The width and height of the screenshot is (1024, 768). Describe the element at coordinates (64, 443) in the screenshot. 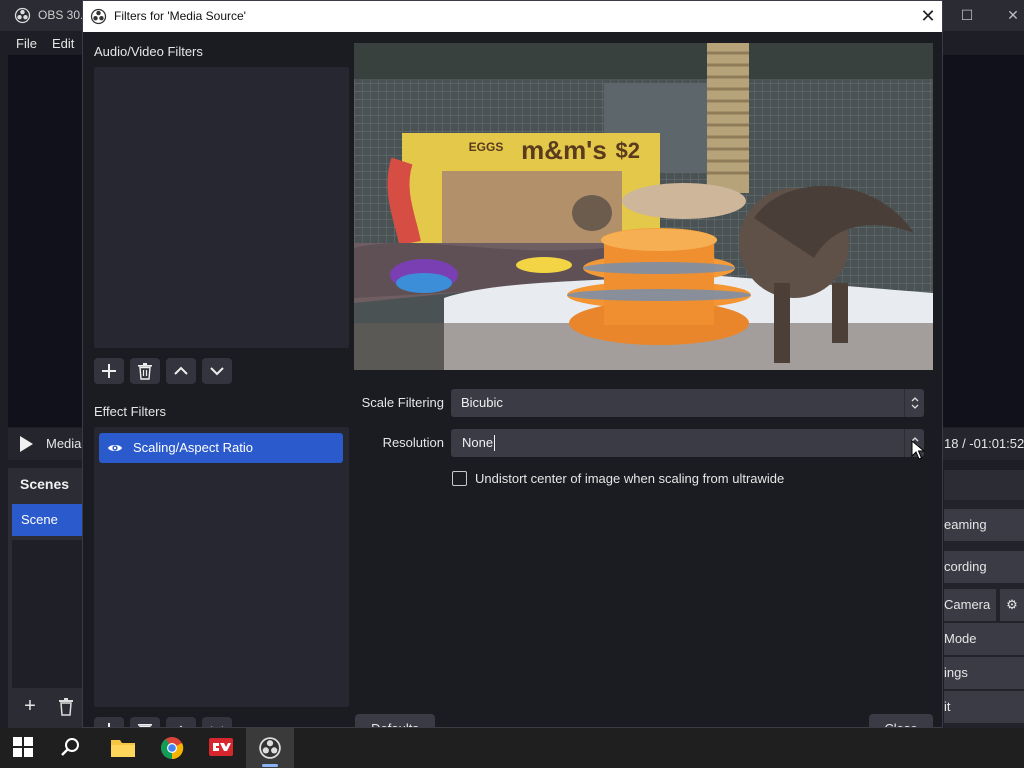

I see `media-source-name: Media` at that location.